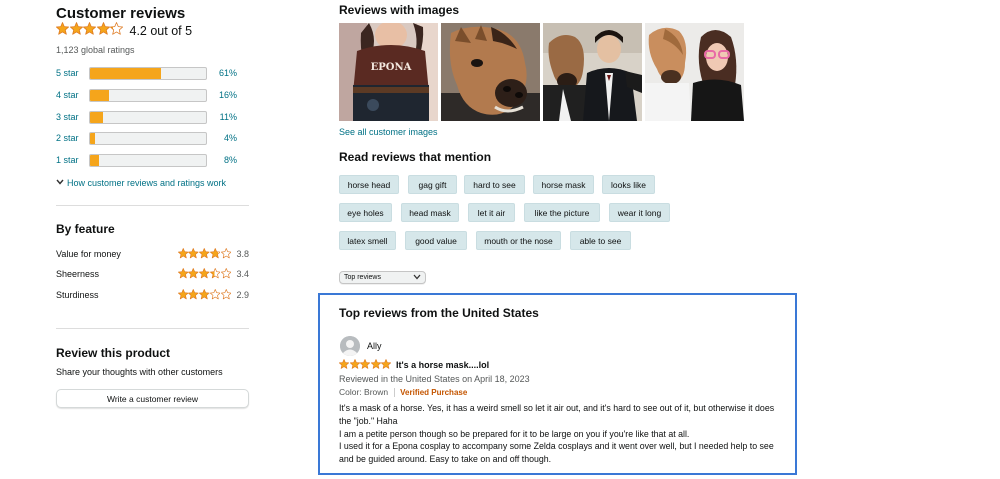 The width and height of the screenshot is (1000, 479). Describe the element at coordinates (382, 277) in the screenshot. I see `sort-dropdown: Top reviews` at that location.